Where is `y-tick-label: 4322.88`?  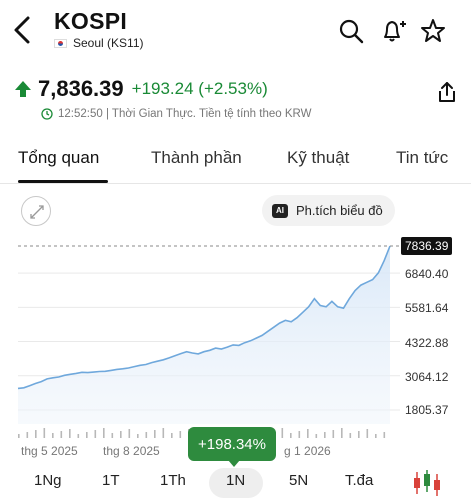 y-tick-label: 4322.88 is located at coordinates (427, 343).